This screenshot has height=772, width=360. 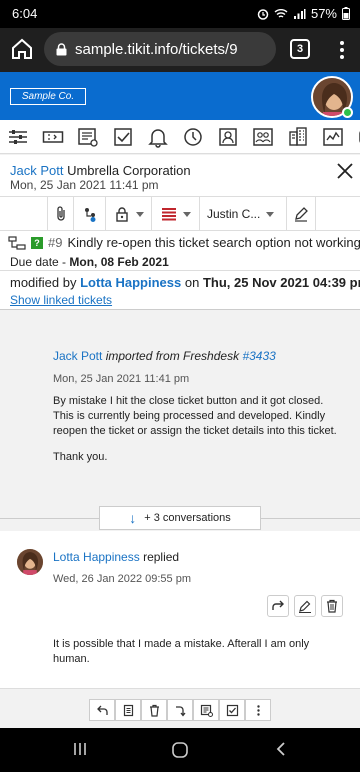 I want to click on forward-button, so click(x=278, y=606).